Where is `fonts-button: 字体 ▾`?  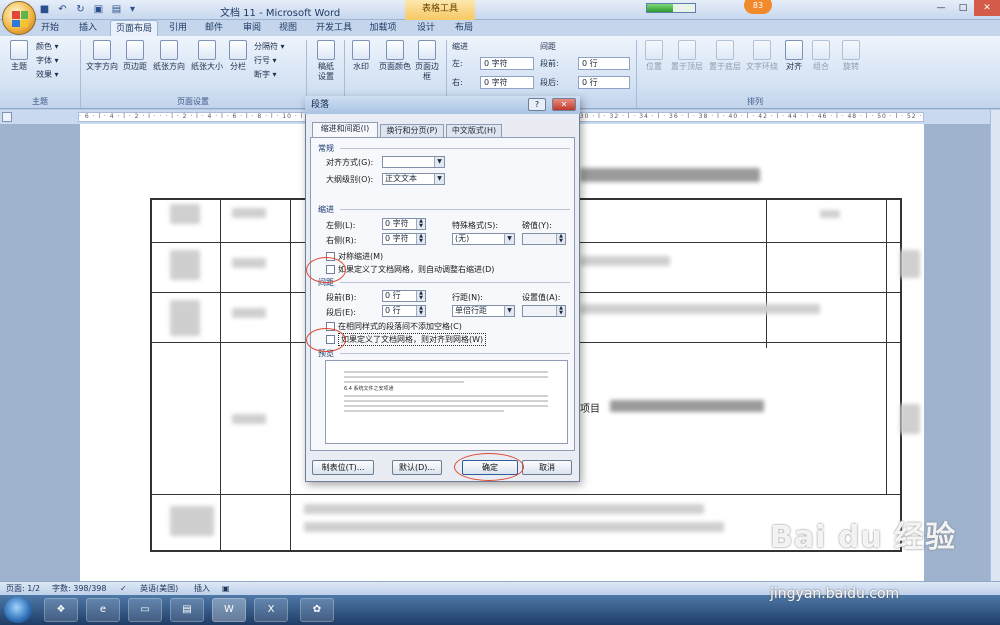 fonts-button: 字体 ▾ is located at coordinates (47, 61).